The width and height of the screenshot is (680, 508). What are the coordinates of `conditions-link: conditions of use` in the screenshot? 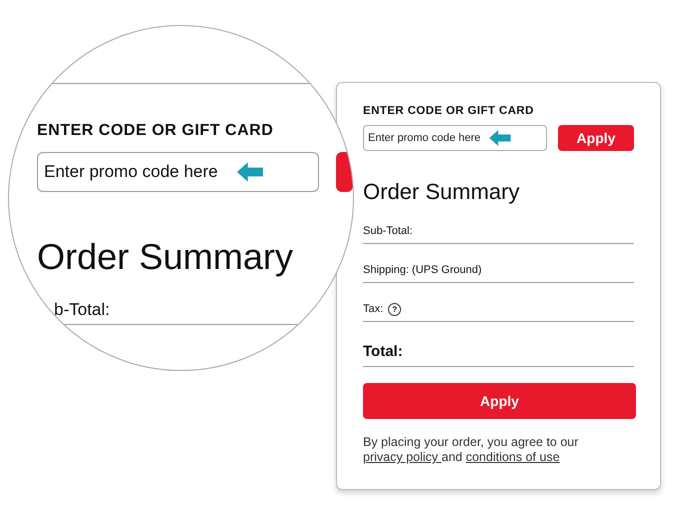 It's located at (513, 457).